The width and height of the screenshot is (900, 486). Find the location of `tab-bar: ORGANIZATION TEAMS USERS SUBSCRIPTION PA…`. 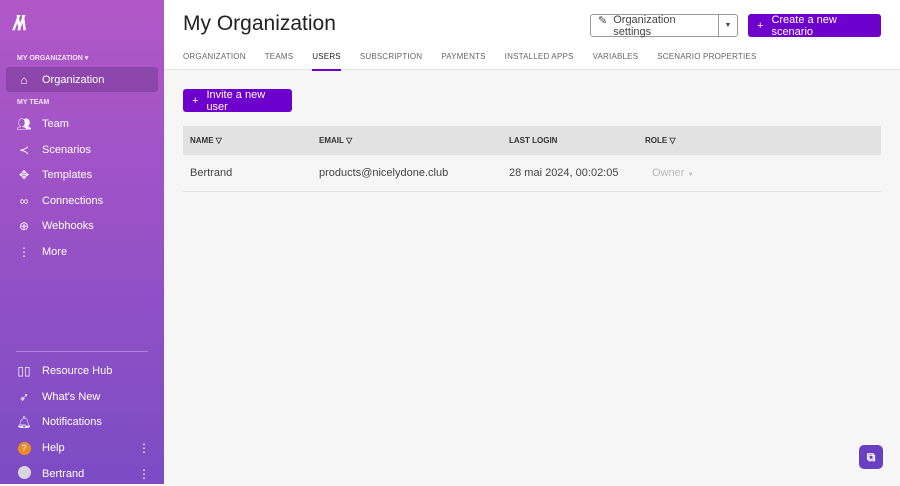

tab-bar: ORGANIZATION TEAMS USERS SUBSCRIPTION PA… is located at coordinates (469, 61).